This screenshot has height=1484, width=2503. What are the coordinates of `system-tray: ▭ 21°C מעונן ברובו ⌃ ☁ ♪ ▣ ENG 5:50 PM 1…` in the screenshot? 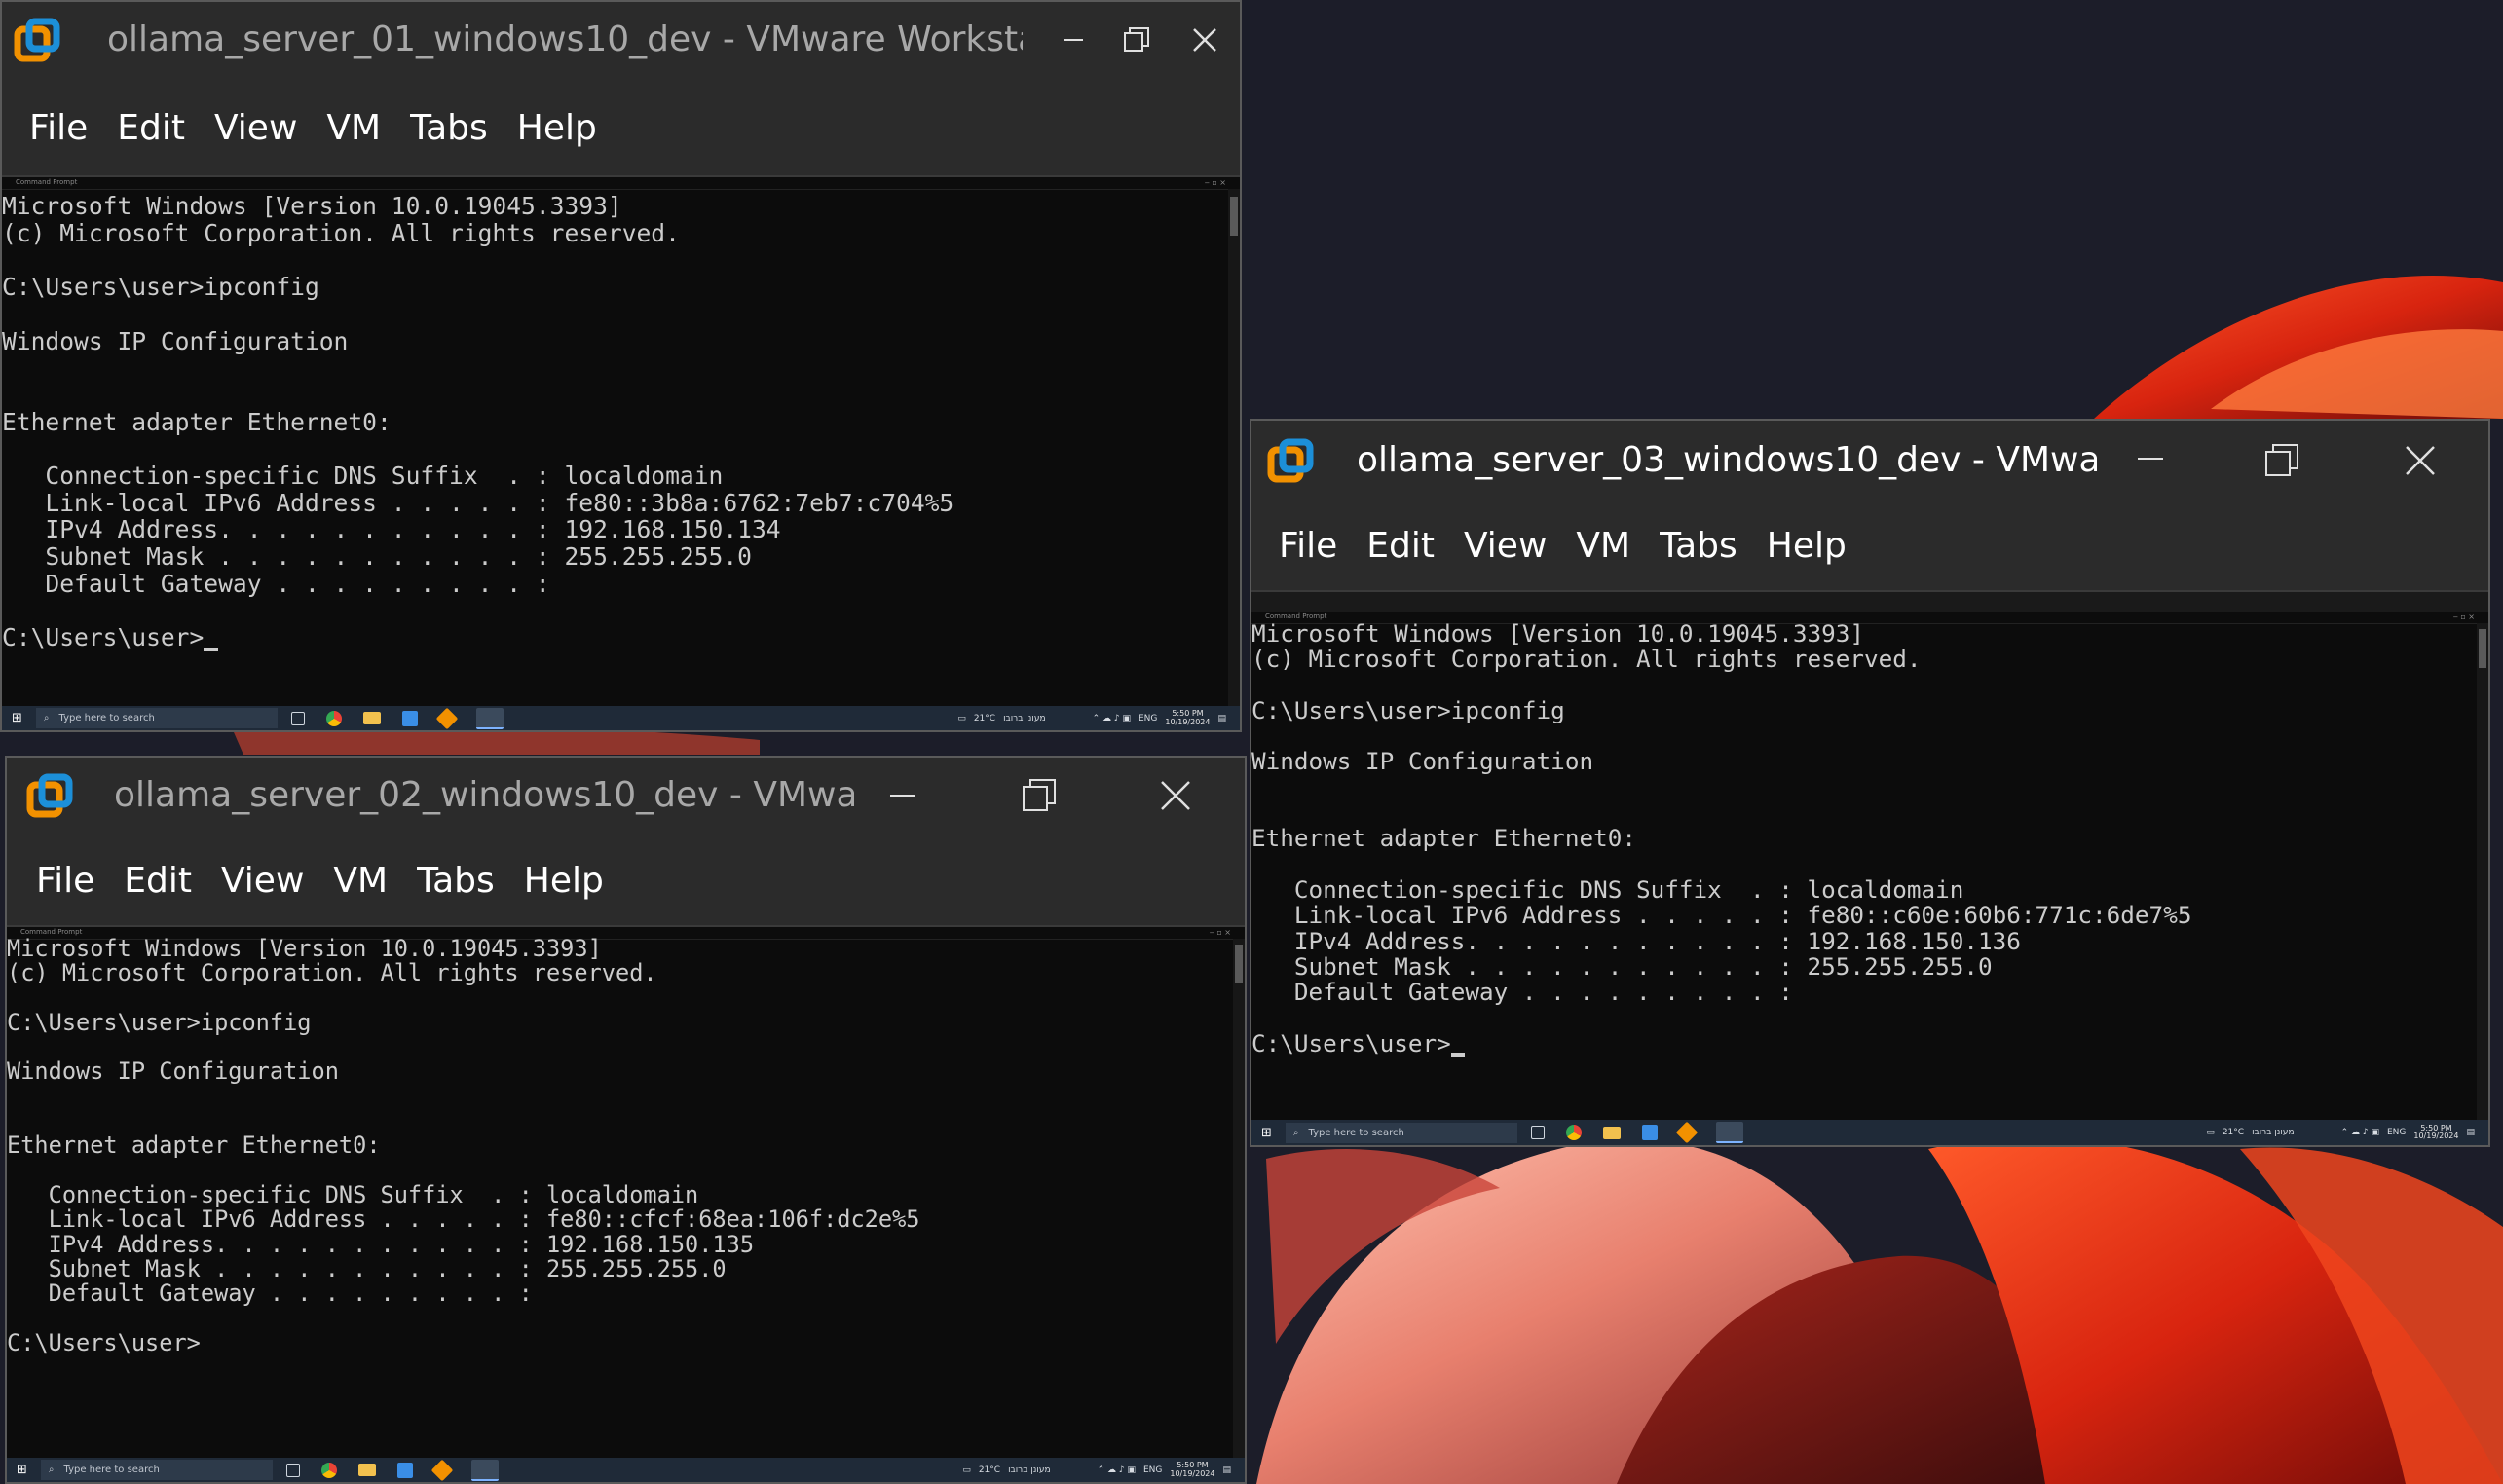 It's located at (1103, 1469).